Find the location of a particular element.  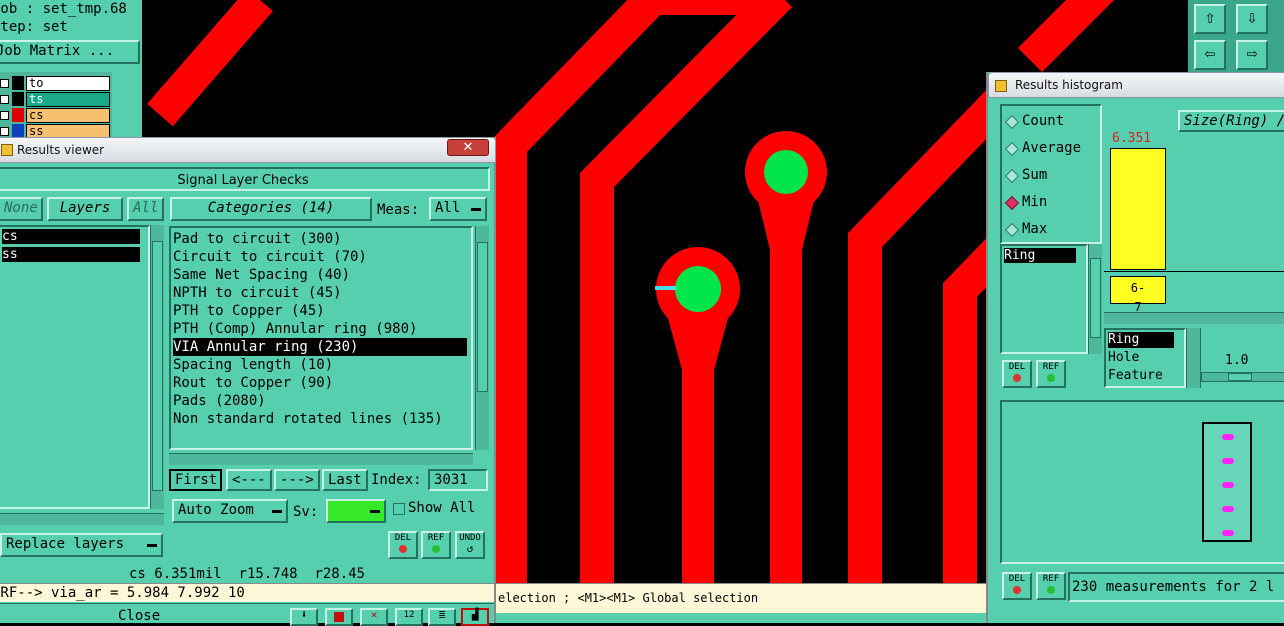

category-item: Same Net Spacing (40) is located at coordinates (261, 275).